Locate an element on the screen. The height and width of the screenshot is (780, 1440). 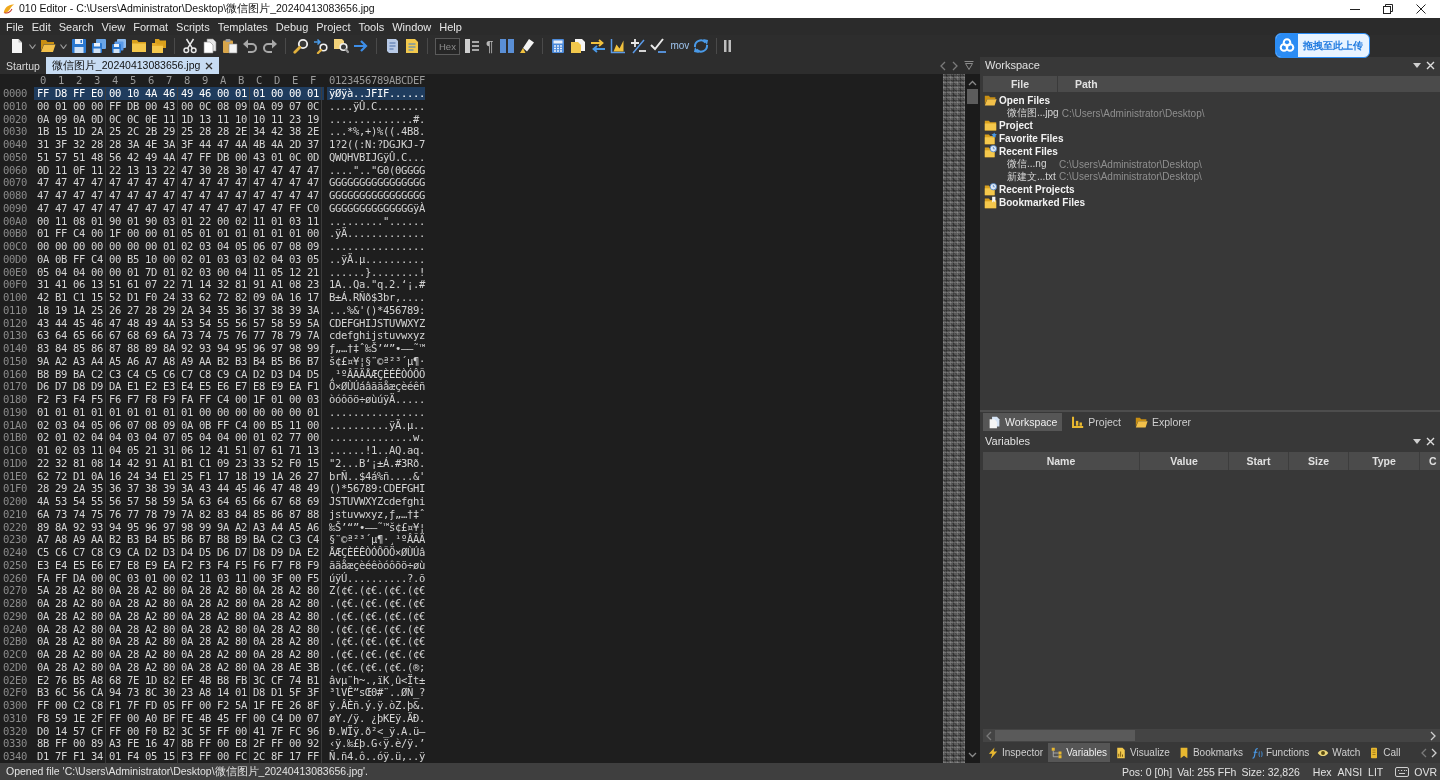
tree-item: Open Files is located at coordinates (1017, 100).